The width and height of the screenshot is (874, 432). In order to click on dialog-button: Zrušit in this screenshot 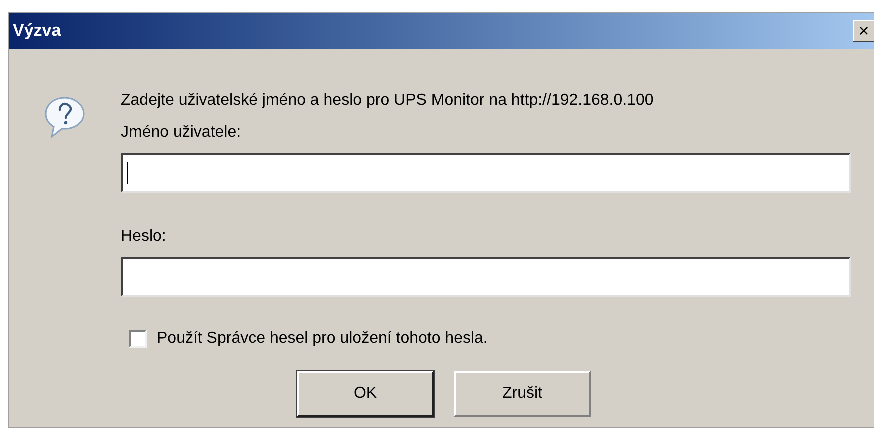, I will do `click(522, 394)`.